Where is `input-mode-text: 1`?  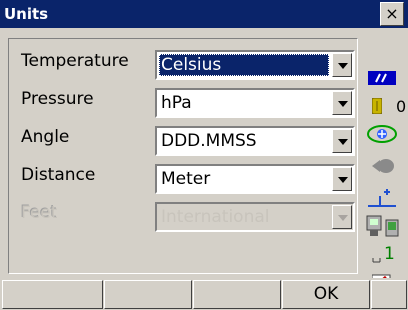 input-mode-text: 1 is located at coordinates (389, 254).